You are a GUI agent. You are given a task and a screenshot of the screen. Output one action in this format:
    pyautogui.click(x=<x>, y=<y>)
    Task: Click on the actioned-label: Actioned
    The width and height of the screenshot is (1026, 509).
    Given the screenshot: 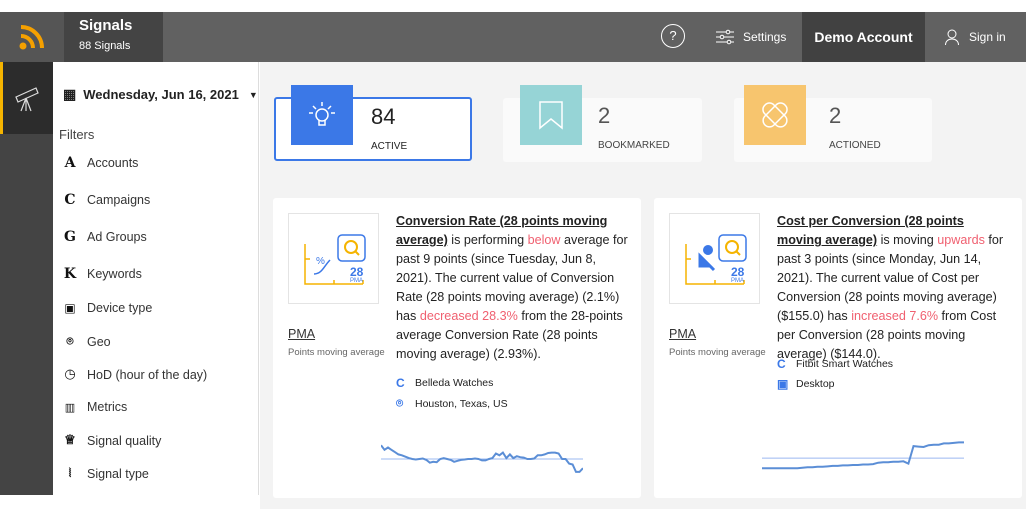 What is the action you would take?
    pyautogui.click(x=855, y=143)
    